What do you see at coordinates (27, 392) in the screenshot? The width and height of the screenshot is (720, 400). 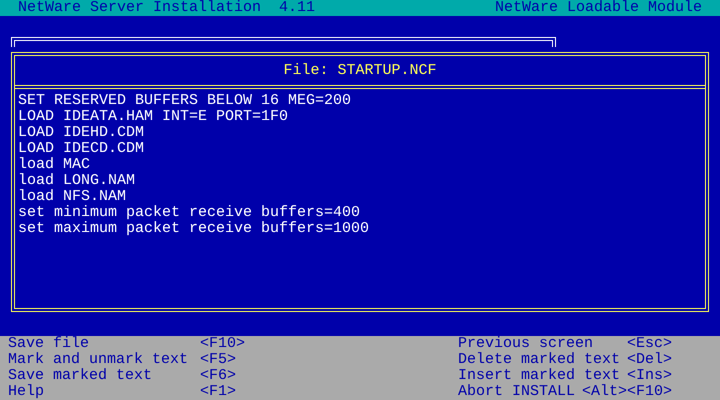 I see `help-action: Help` at bounding box center [27, 392].